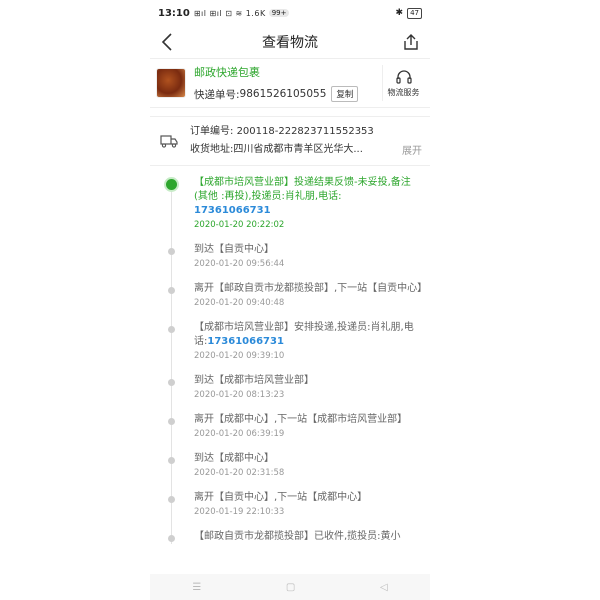  I want to click on share-icon, so click(411, 42).